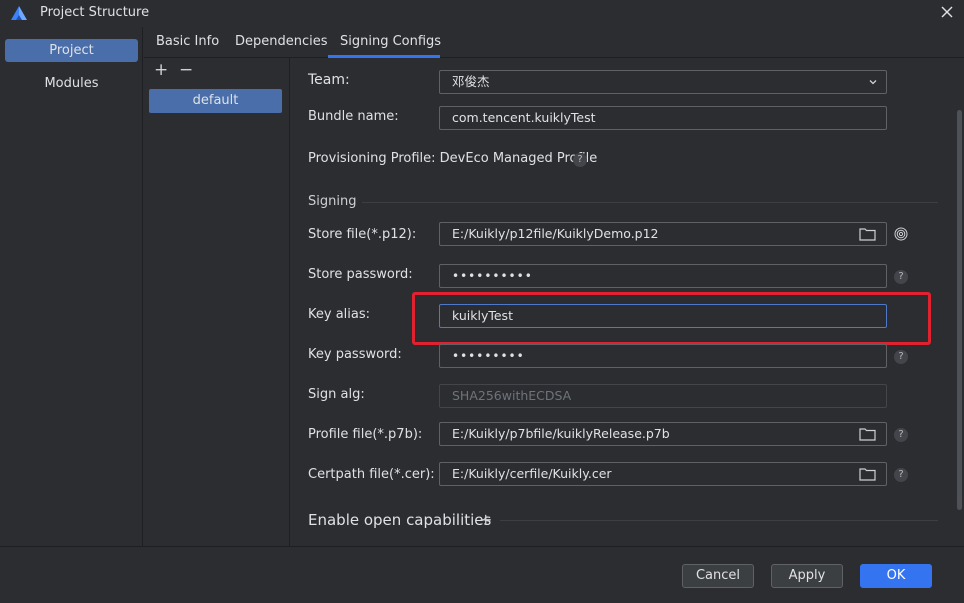 The width and height of the screenshot is (964, 603). Describe the element at coordinates (187, 41) in the screenshot. I see `tab-basic-info: Basic Info` at that location.